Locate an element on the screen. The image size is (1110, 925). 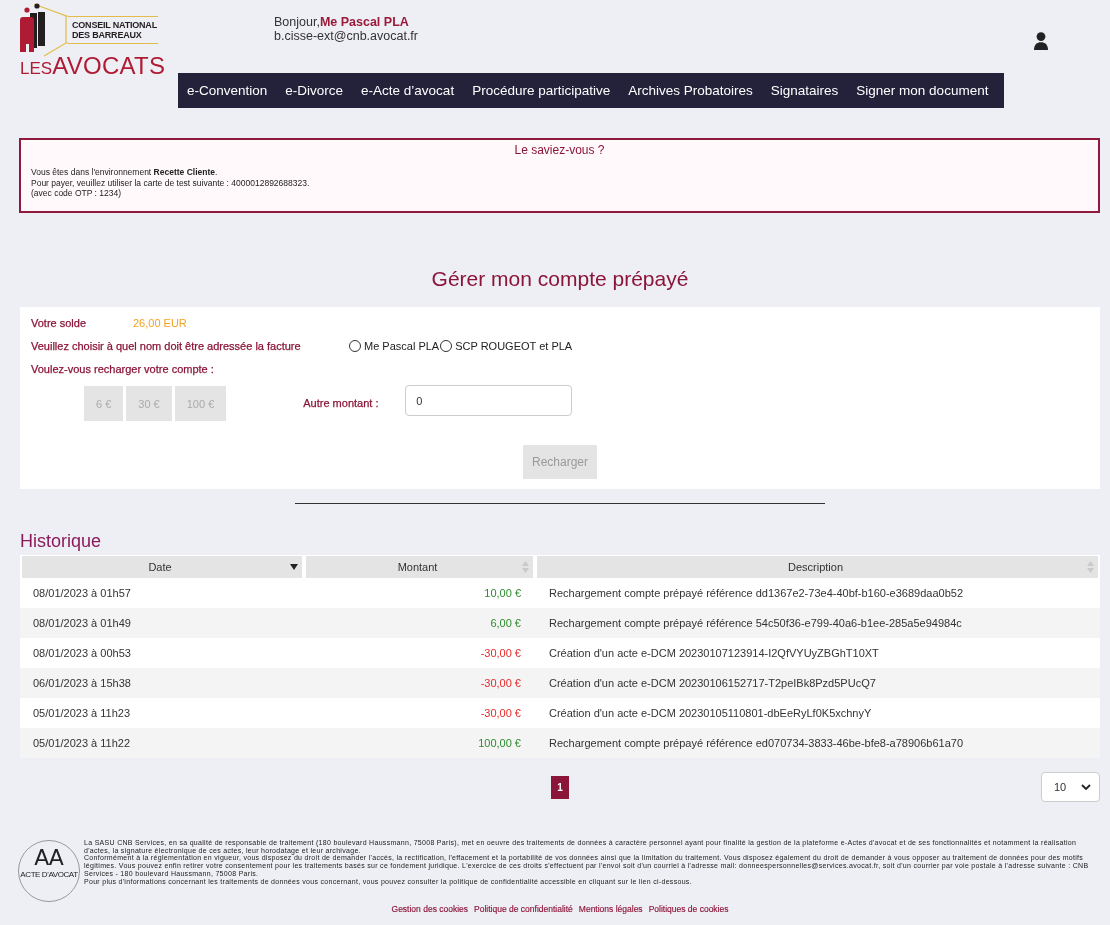
table-cell: 06/01/2023 à 15h38 is located at coordinates (162, 683).